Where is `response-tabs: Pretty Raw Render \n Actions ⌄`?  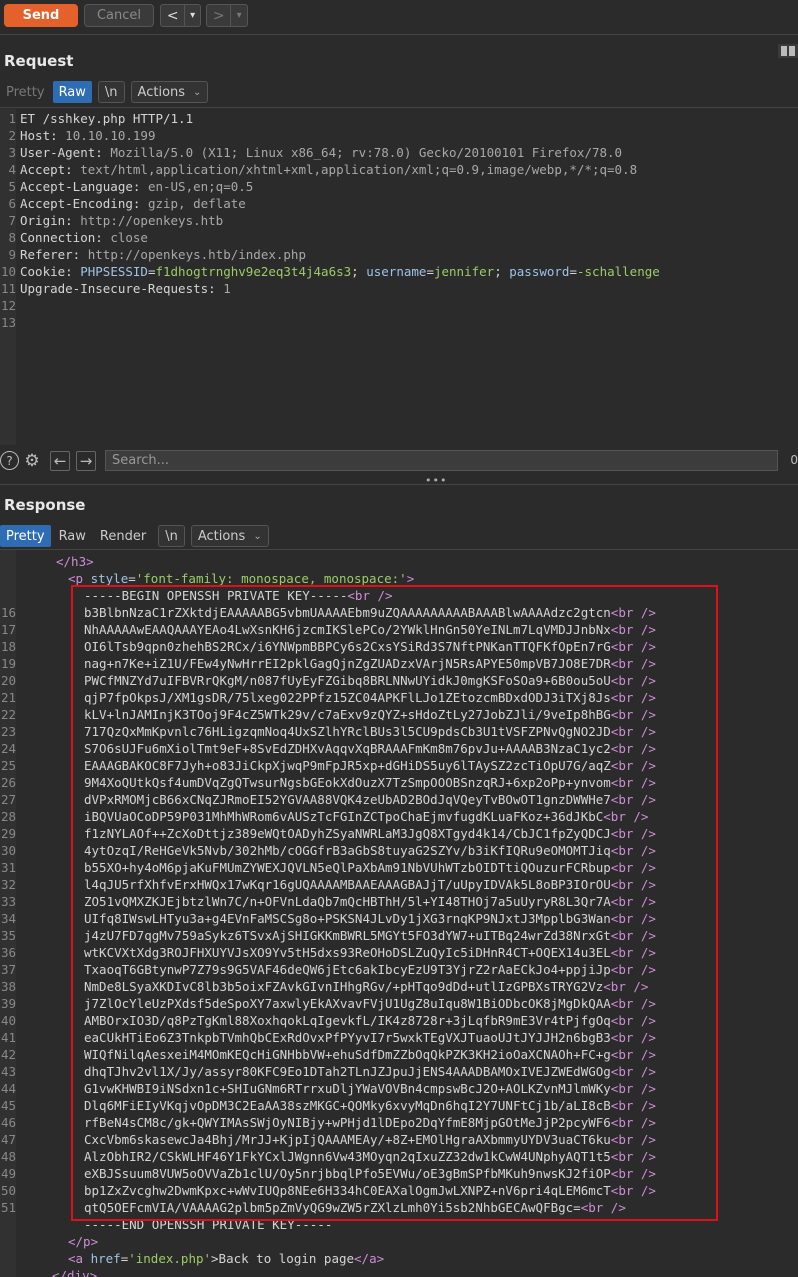
response-tabs: Pretty Raw Render \n Actions ⌄ is located at coordinates (135, 536).